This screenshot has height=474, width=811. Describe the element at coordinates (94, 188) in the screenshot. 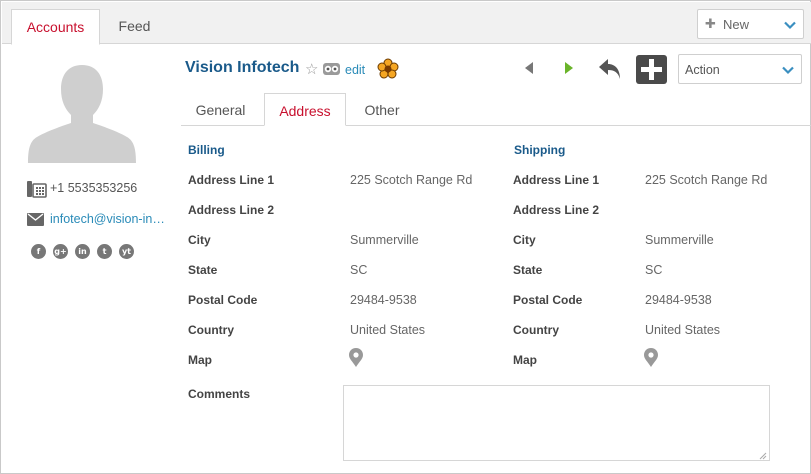

I see `phone-number: +1 5535353256` at that location.